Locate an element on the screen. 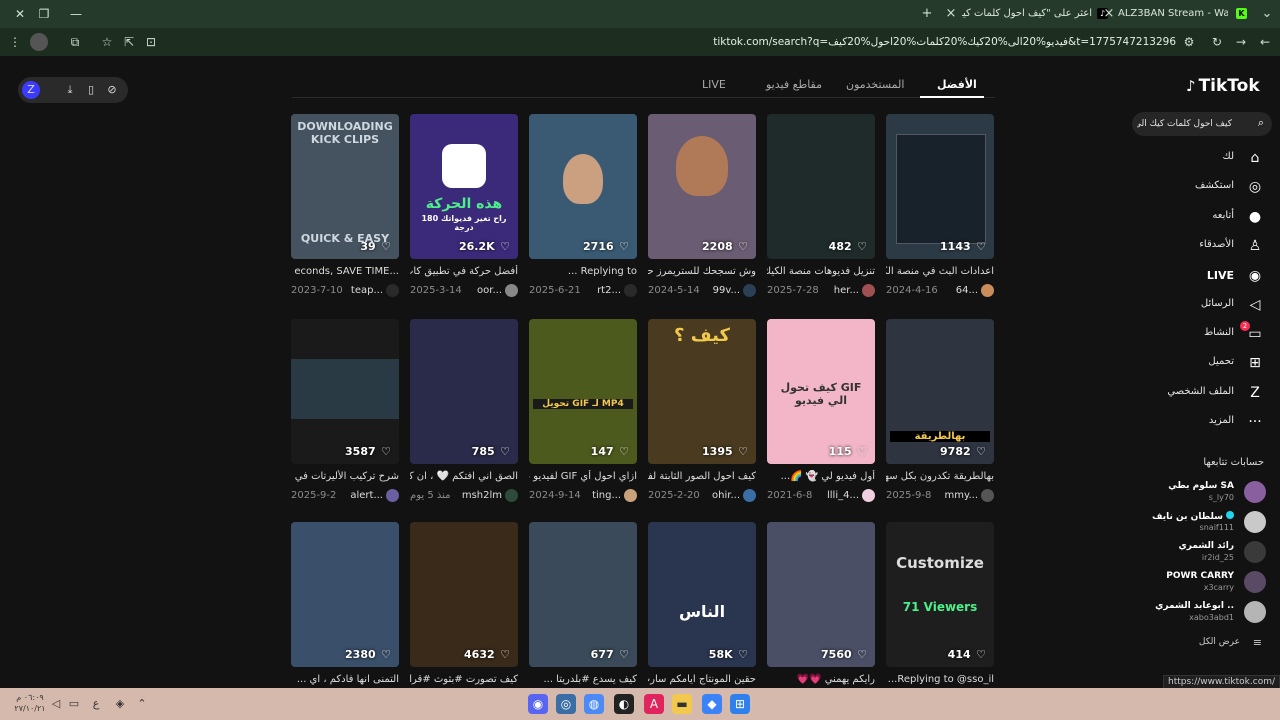 The width and height of the screenshot is (1280, 720). video-thumbnail: 7560 ♡ is located at coordinates (821, 594).